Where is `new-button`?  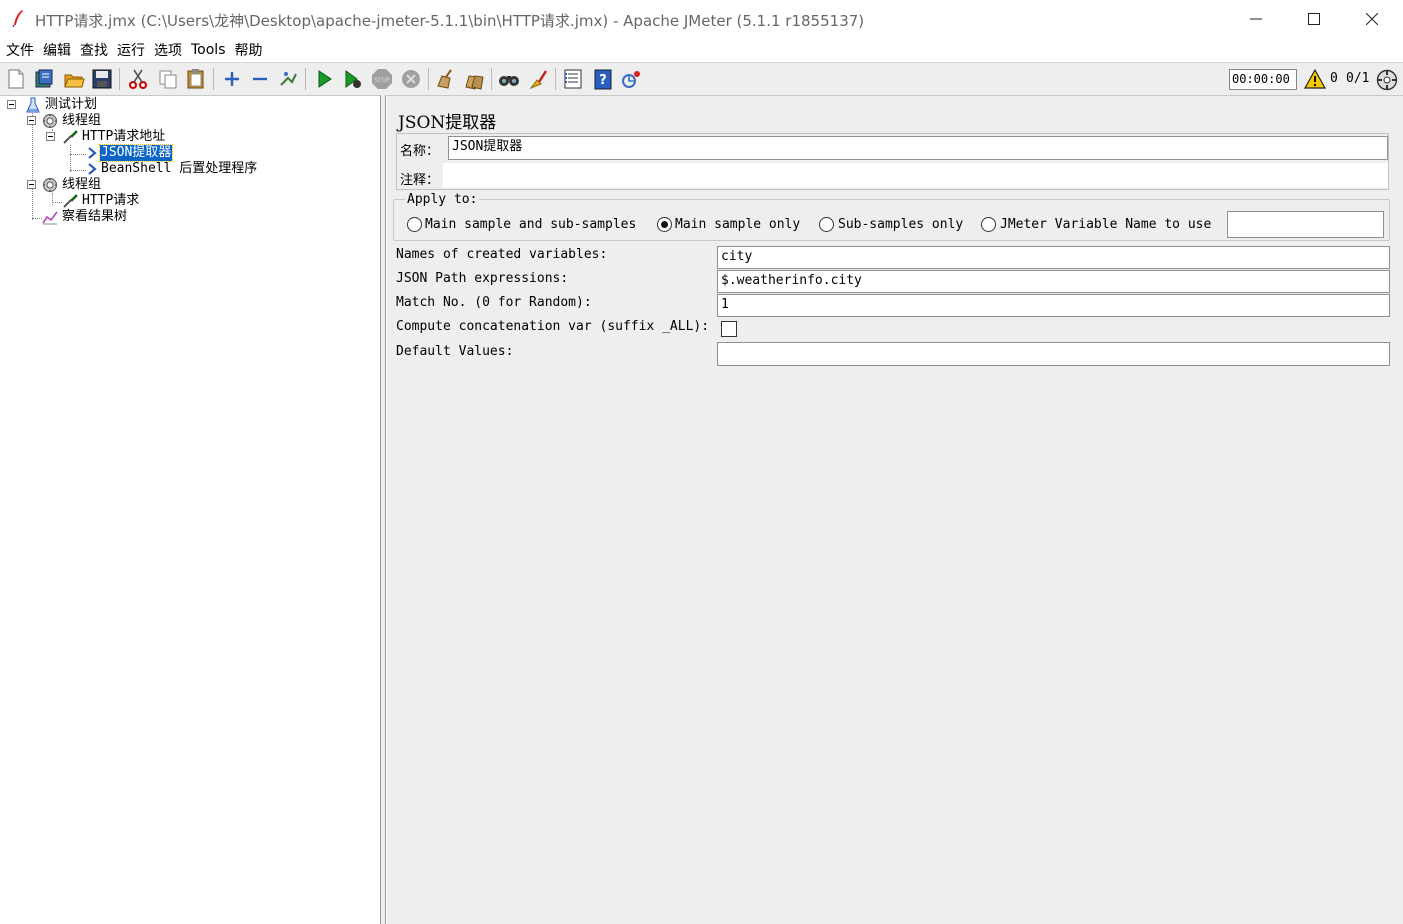
new-button is located at coordinates (16, 79).